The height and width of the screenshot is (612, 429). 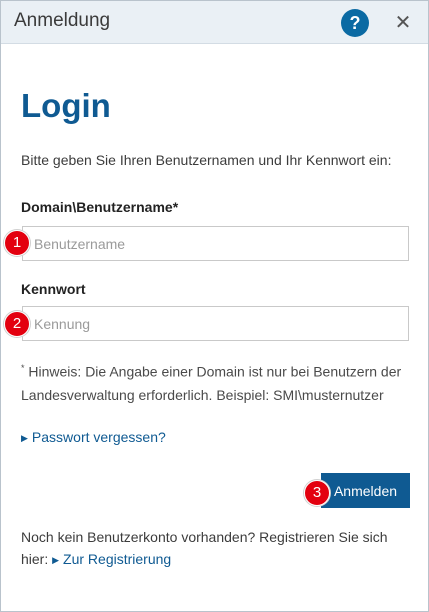 What do you see at coordinates (215, 243) in the screenshot?
I see `username-input` at bounding box center [215, 243].